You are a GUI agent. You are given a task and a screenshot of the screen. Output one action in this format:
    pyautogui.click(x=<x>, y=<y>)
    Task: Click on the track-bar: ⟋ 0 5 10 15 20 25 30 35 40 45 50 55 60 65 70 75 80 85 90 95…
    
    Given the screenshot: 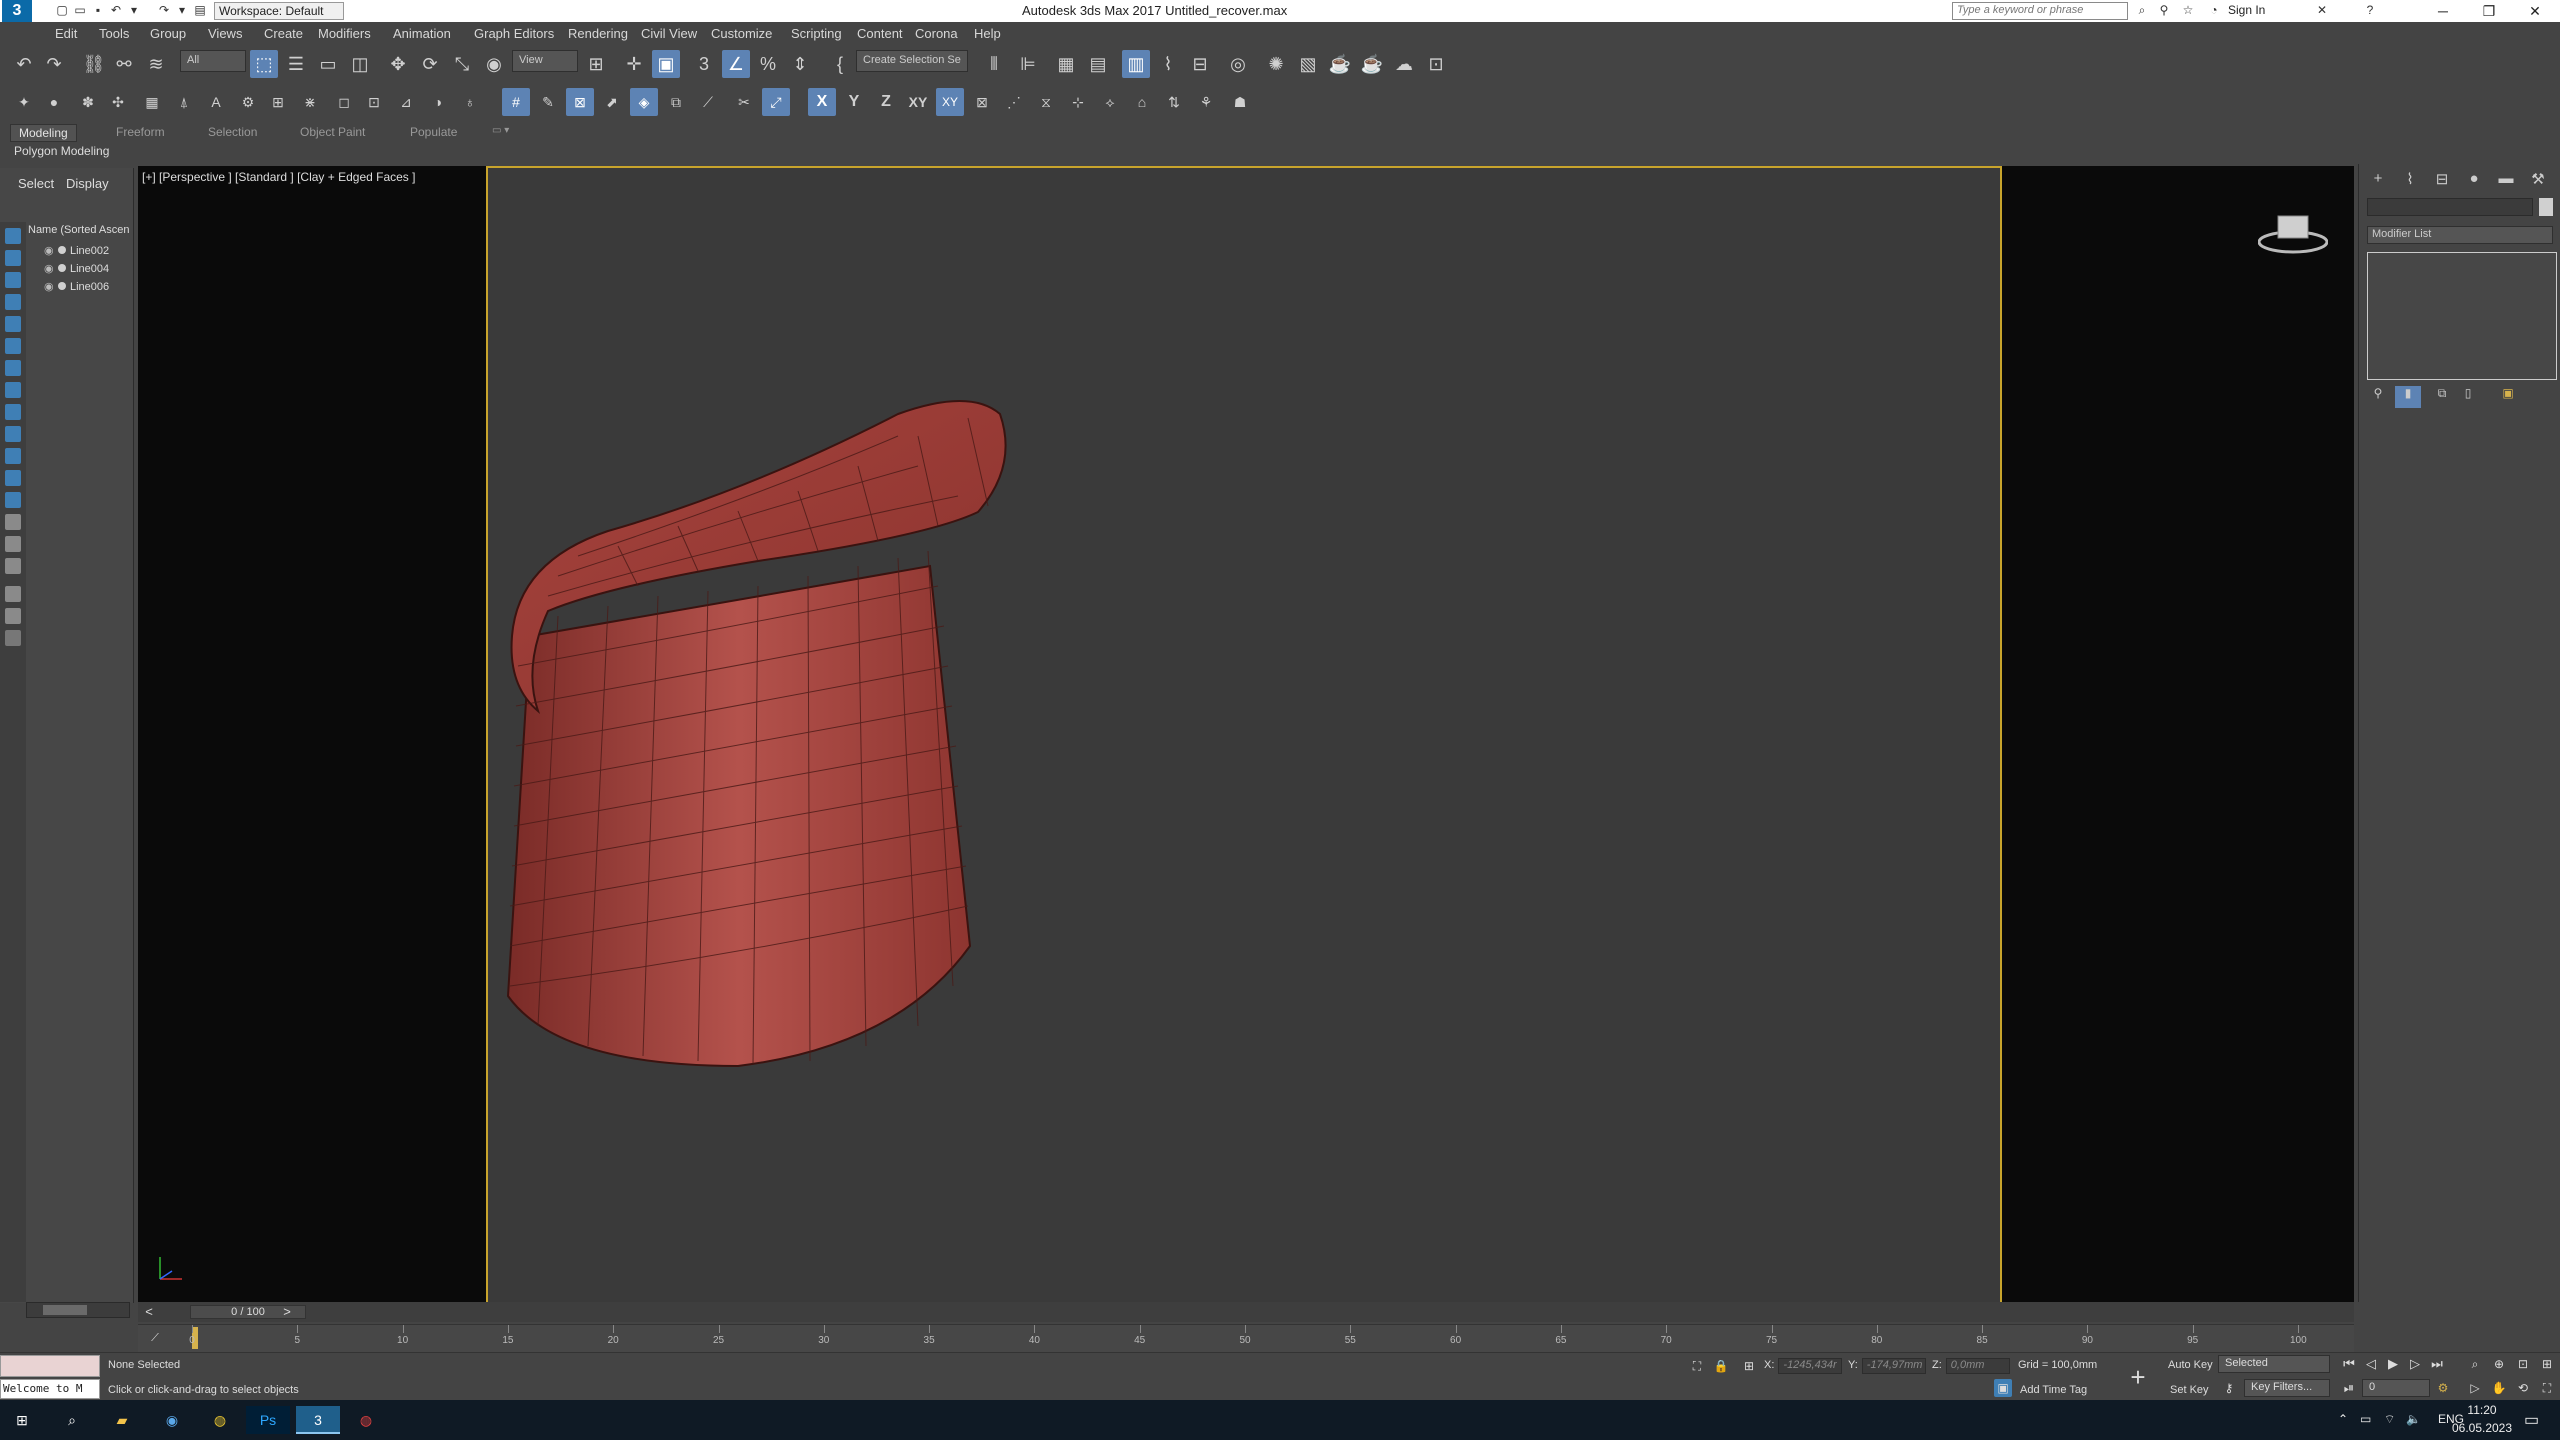 What is the action you would take?
    pyautogui.click(x=1246, y=1338)
    